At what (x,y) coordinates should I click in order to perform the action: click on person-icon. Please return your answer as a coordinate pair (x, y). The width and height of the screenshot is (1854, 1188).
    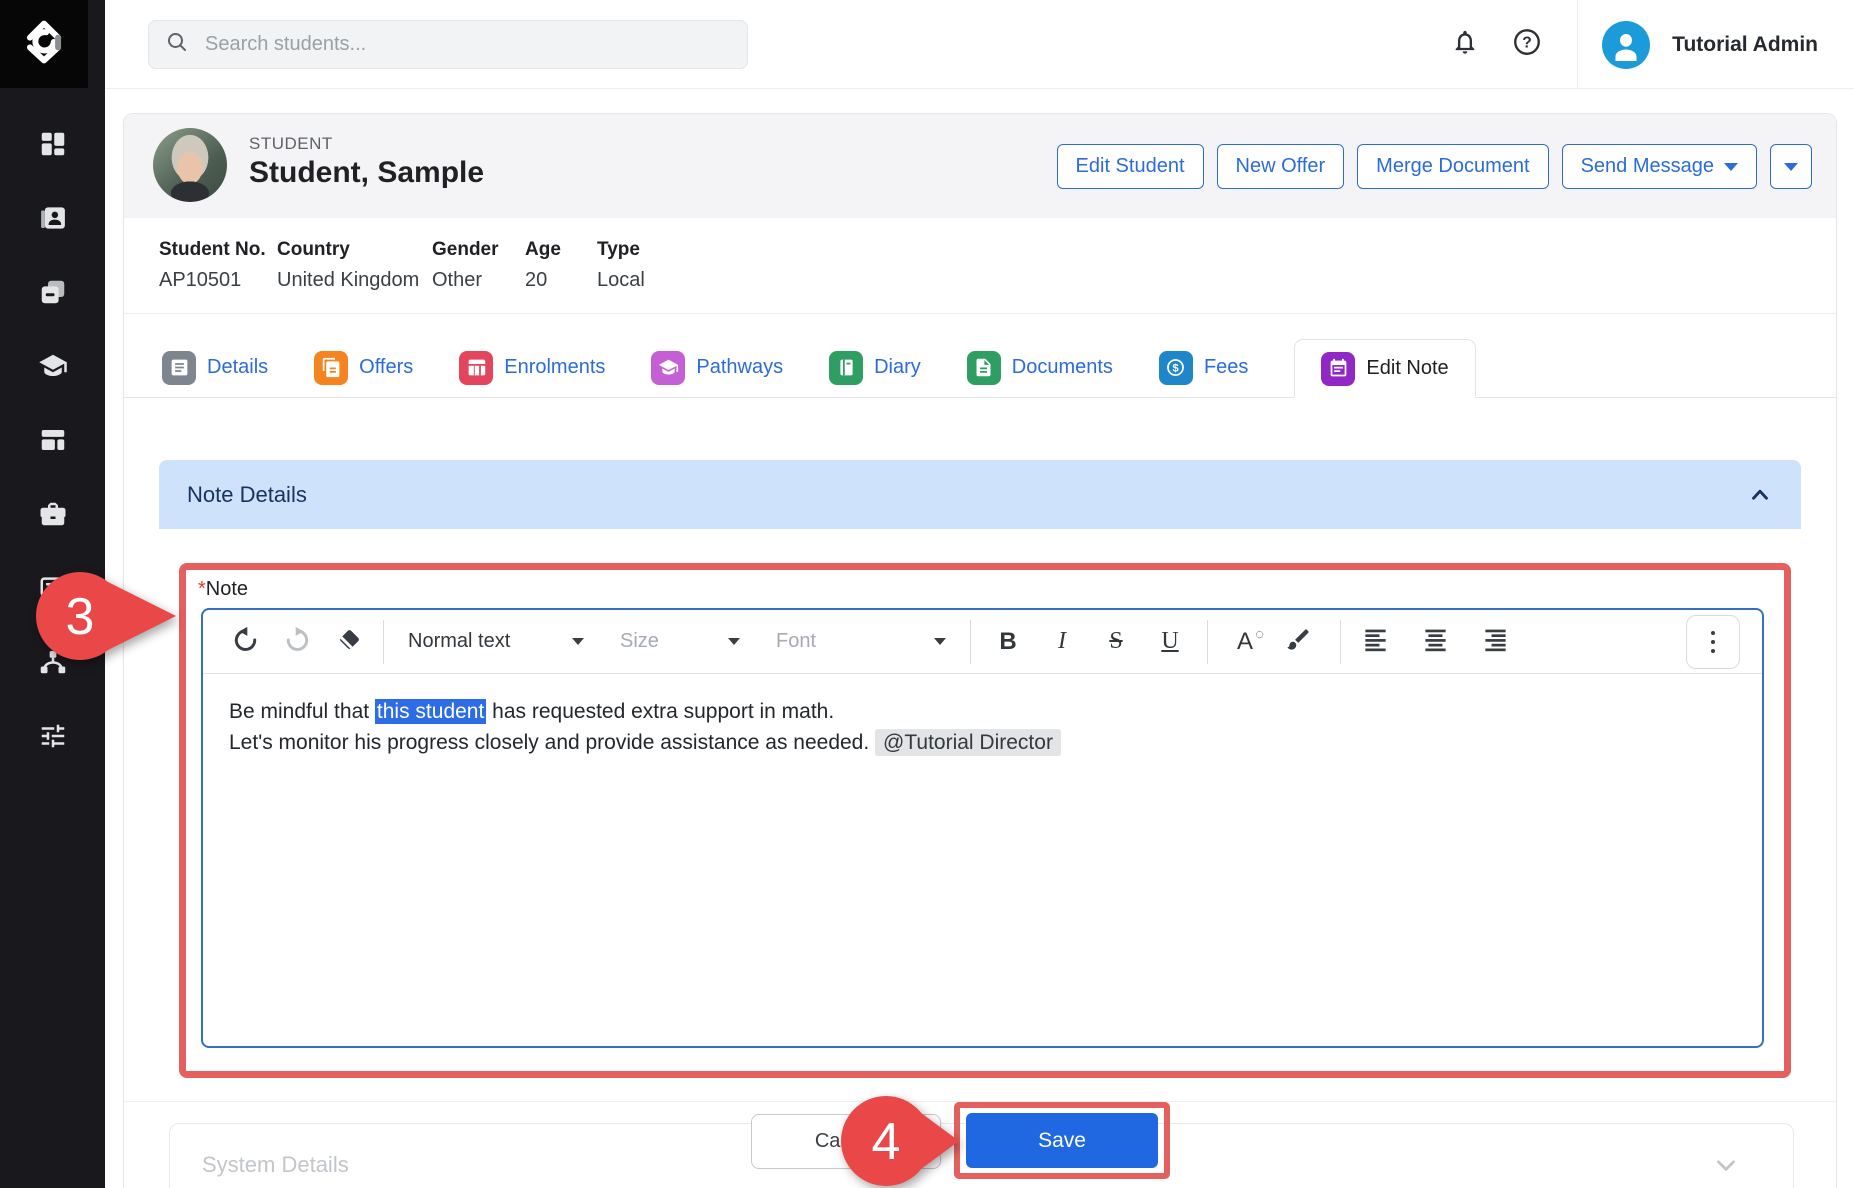
    Looking at the image, I should click on (1626, 48).